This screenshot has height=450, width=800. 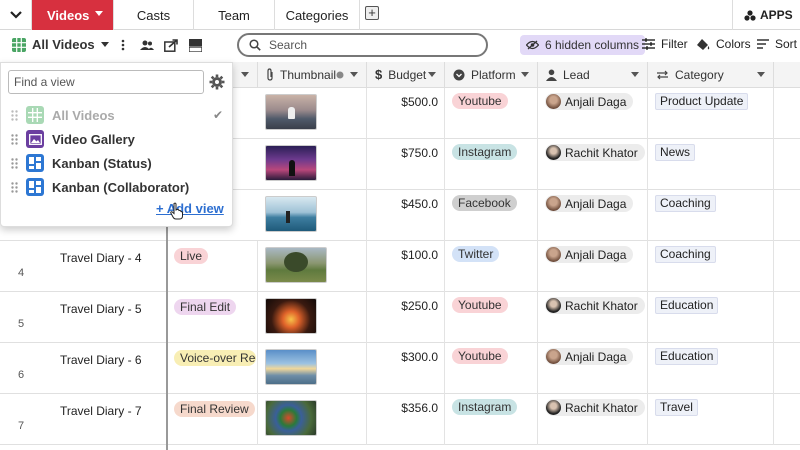 What do you see at coordinates (593, 75) in the screenshot?
I see `column-header-lead: Lead` at bounding box center [593, 75].